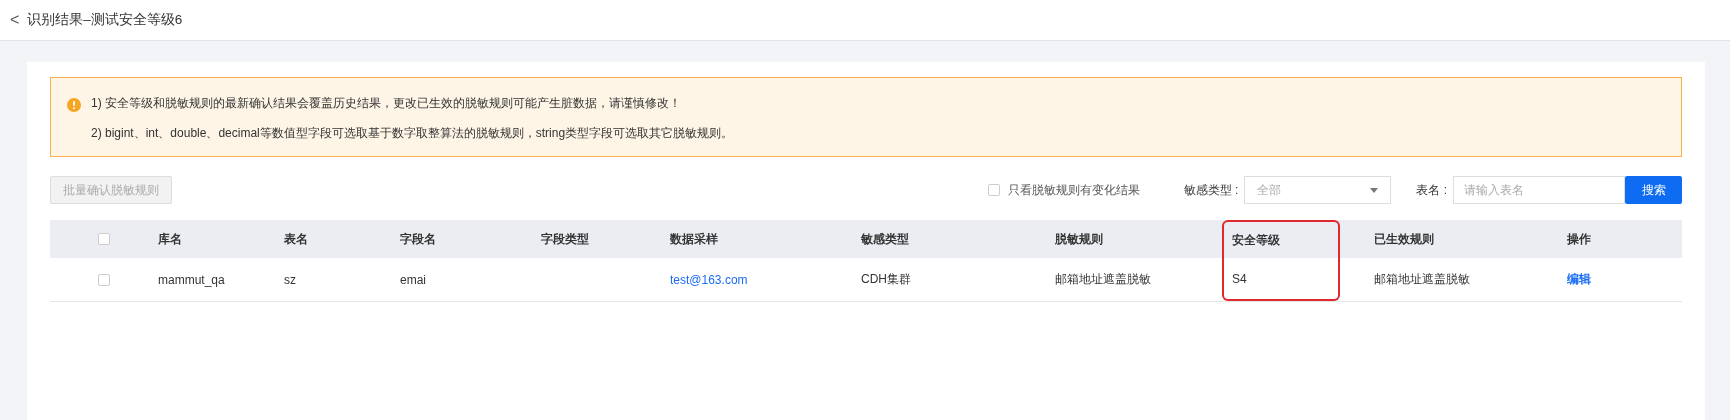 Image resolution: width=1730 pixels, height=420 pixels. Describe the element at coordinates (1079, 239) in the screenshot. I see `column-header: 脱敏规则` at that location.